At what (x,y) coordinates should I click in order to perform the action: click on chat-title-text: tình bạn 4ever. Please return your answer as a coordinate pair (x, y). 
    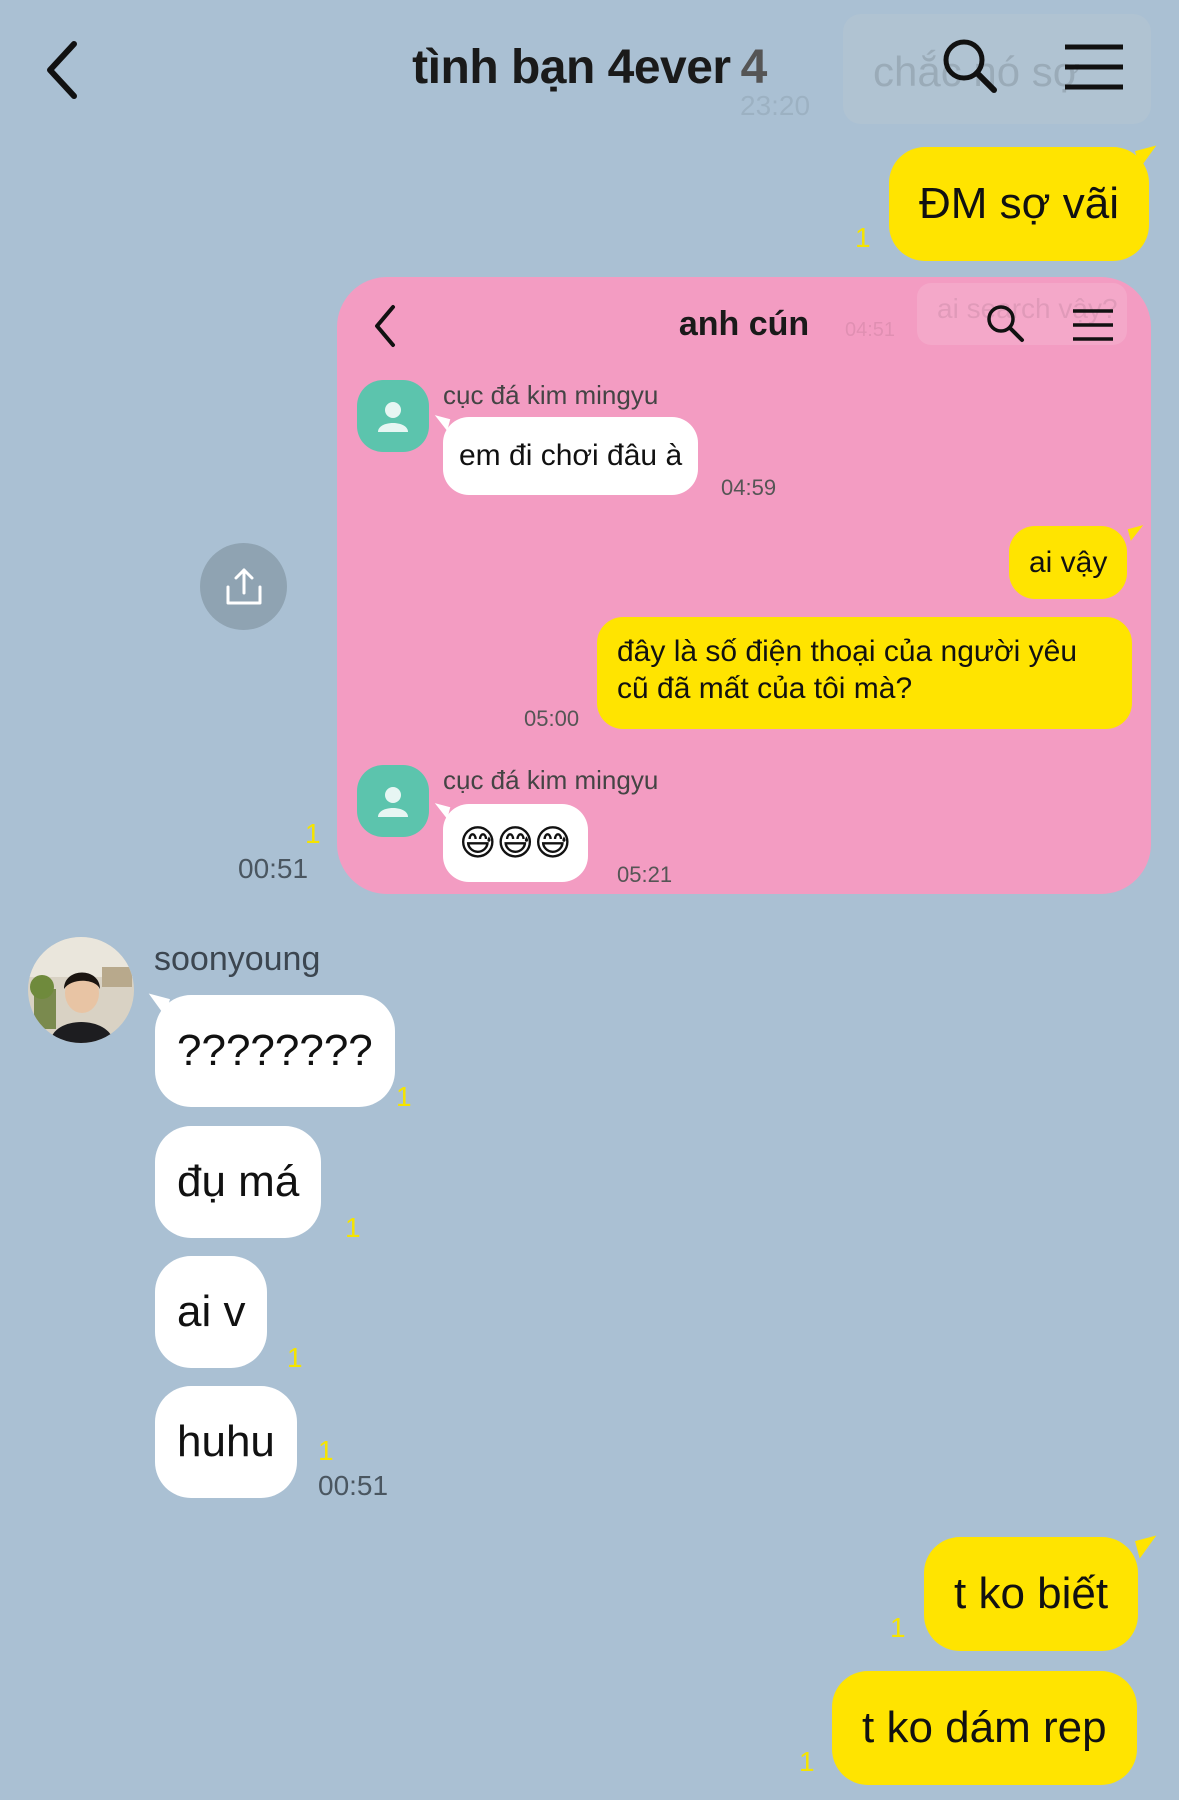
    Looking at the image, I should click on (571, 67).